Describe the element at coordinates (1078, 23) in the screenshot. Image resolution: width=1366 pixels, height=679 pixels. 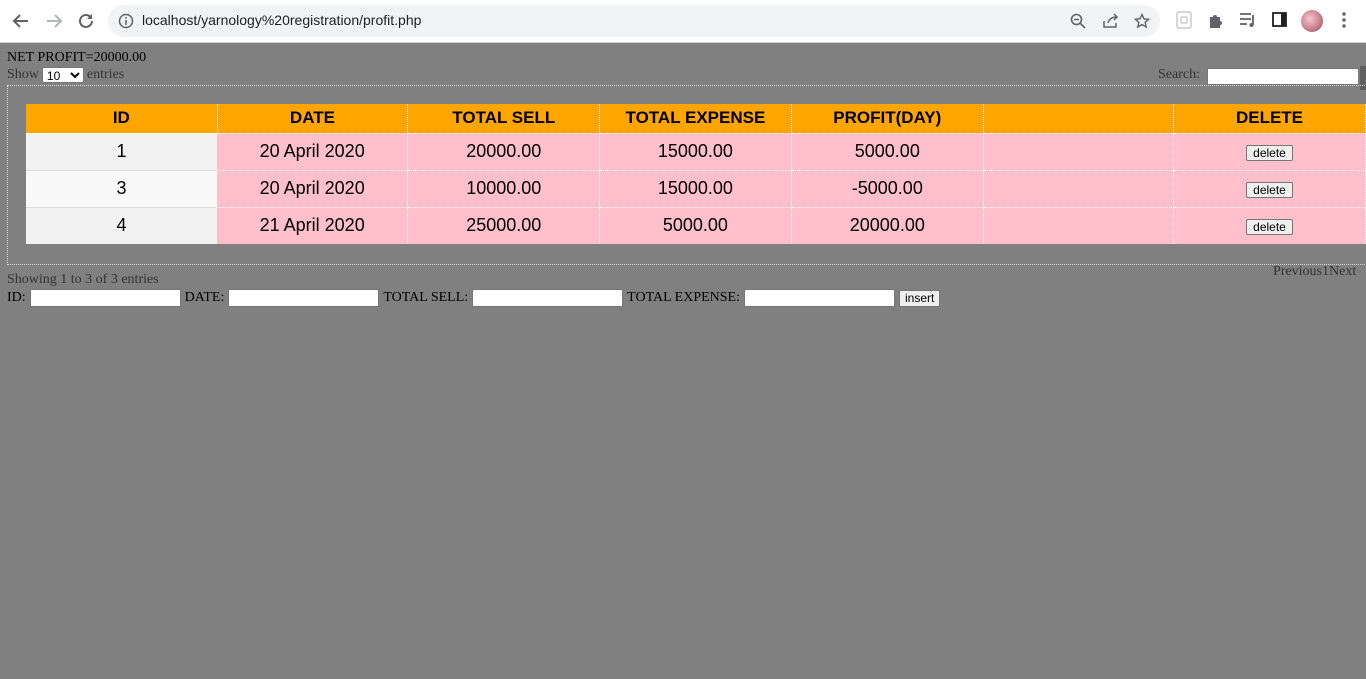
I see `zoom-icon` at that location.